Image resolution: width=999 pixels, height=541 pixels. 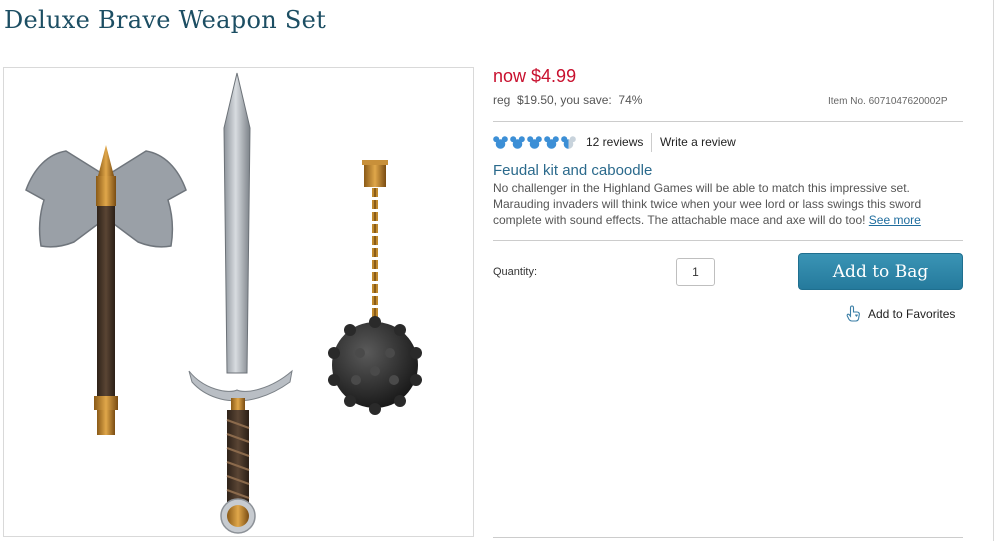 I want to click on rating-stars, so click(x=534, y=142).